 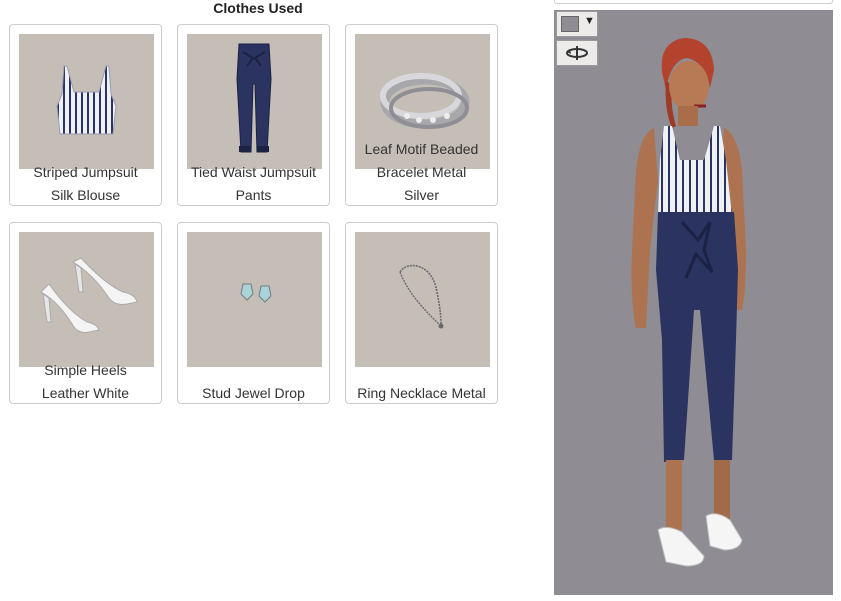 What do you see at coordinates (421, 172) in the screenshot?
I see `clothing-label-line2: Bracelet Metal` at bounding box center [421, 172].